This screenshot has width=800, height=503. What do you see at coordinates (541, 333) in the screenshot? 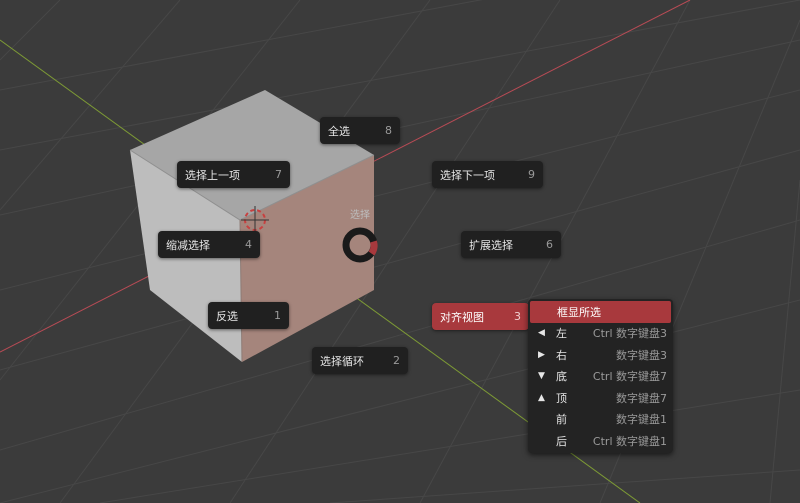
I see `triangle-left-icon: ◀` at bounding box center [541, 333].